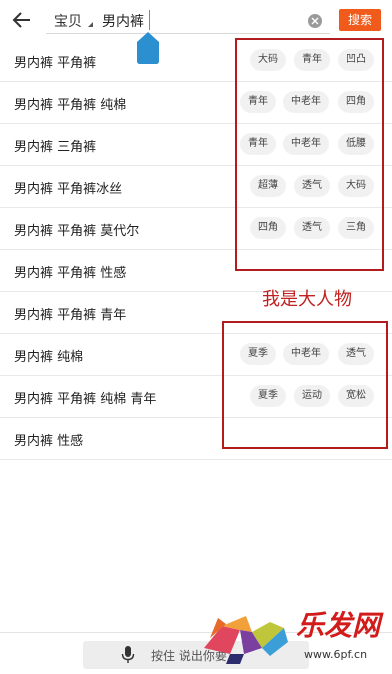 The height and width of the screenshot is (674, 392). What do you see at coordinates (76, 229) in the screenshot?
I see `suggestion-text: 男内裤 平角裤 莫代尔` at bounding box center [76, 229].